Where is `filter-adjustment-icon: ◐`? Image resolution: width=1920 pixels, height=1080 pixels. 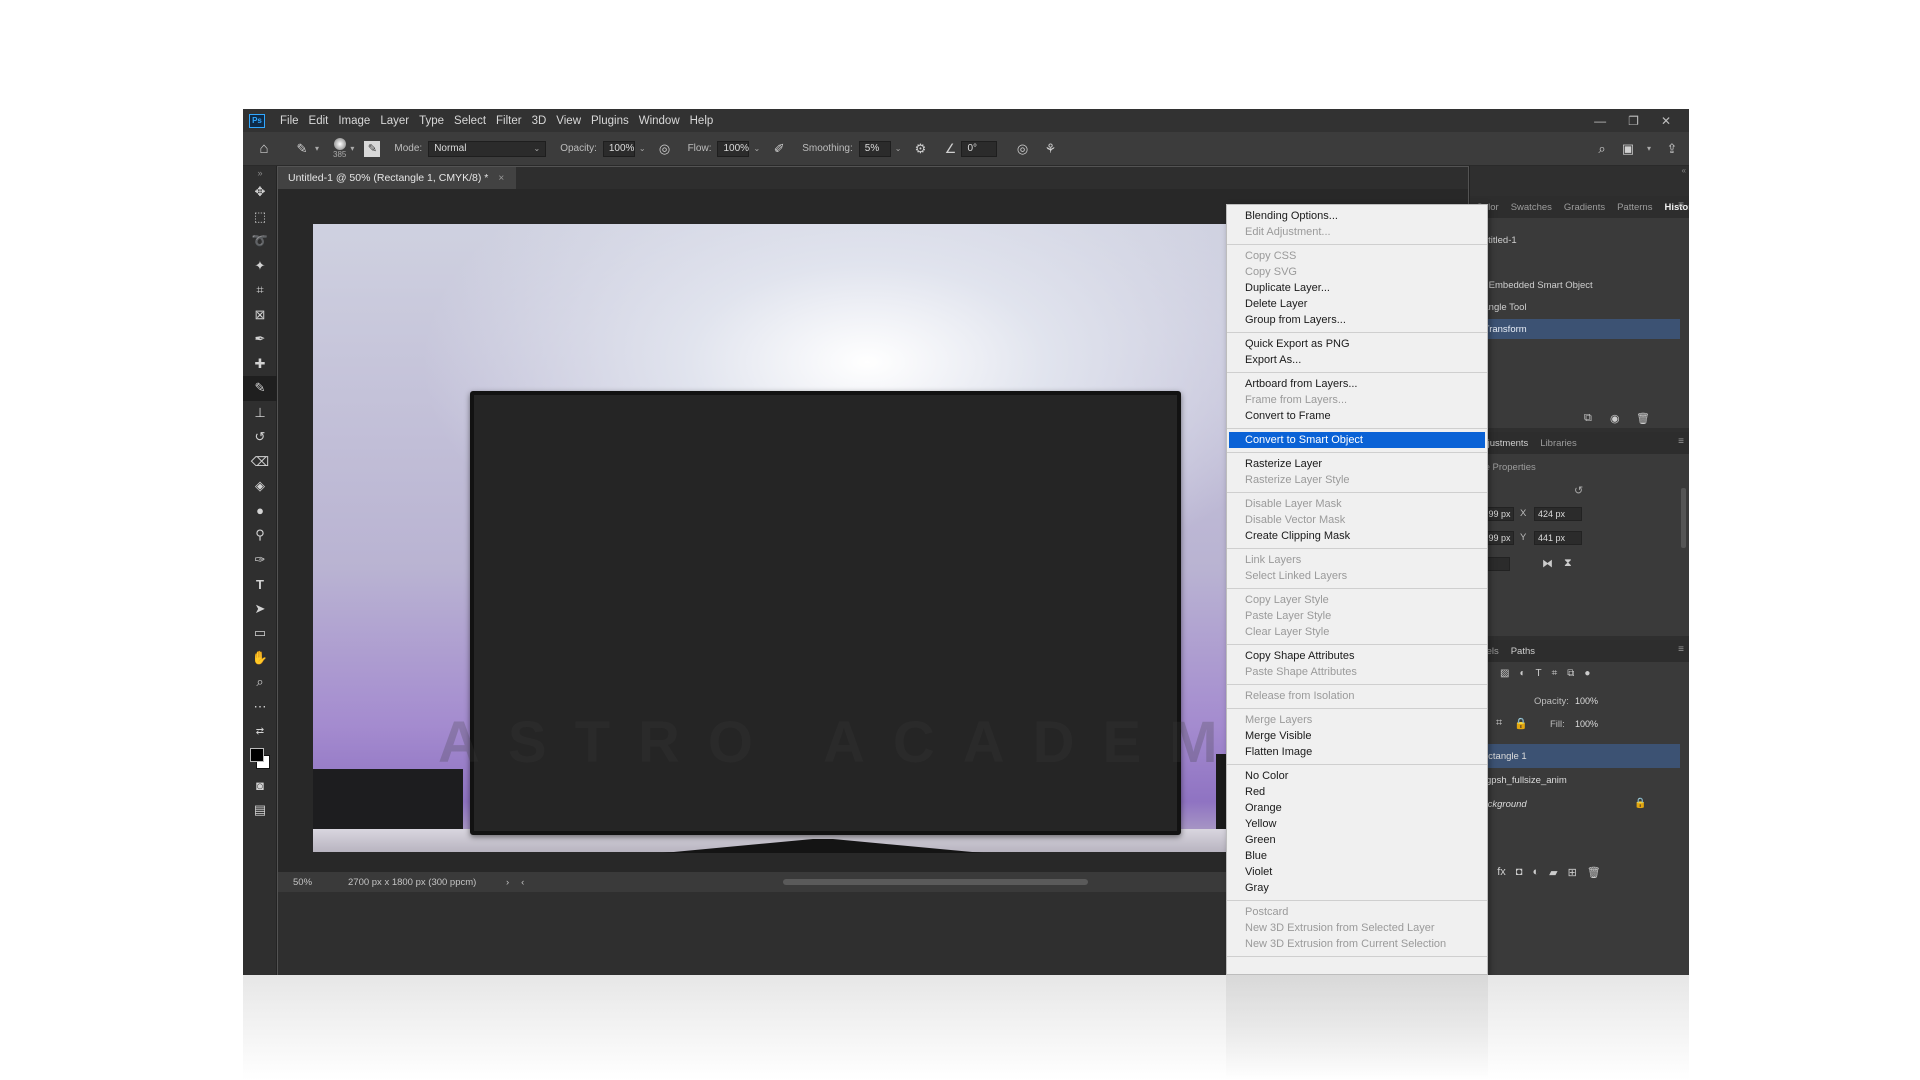
filter-adjustment-icon: ◐ is located at coordinates (1522, 673).